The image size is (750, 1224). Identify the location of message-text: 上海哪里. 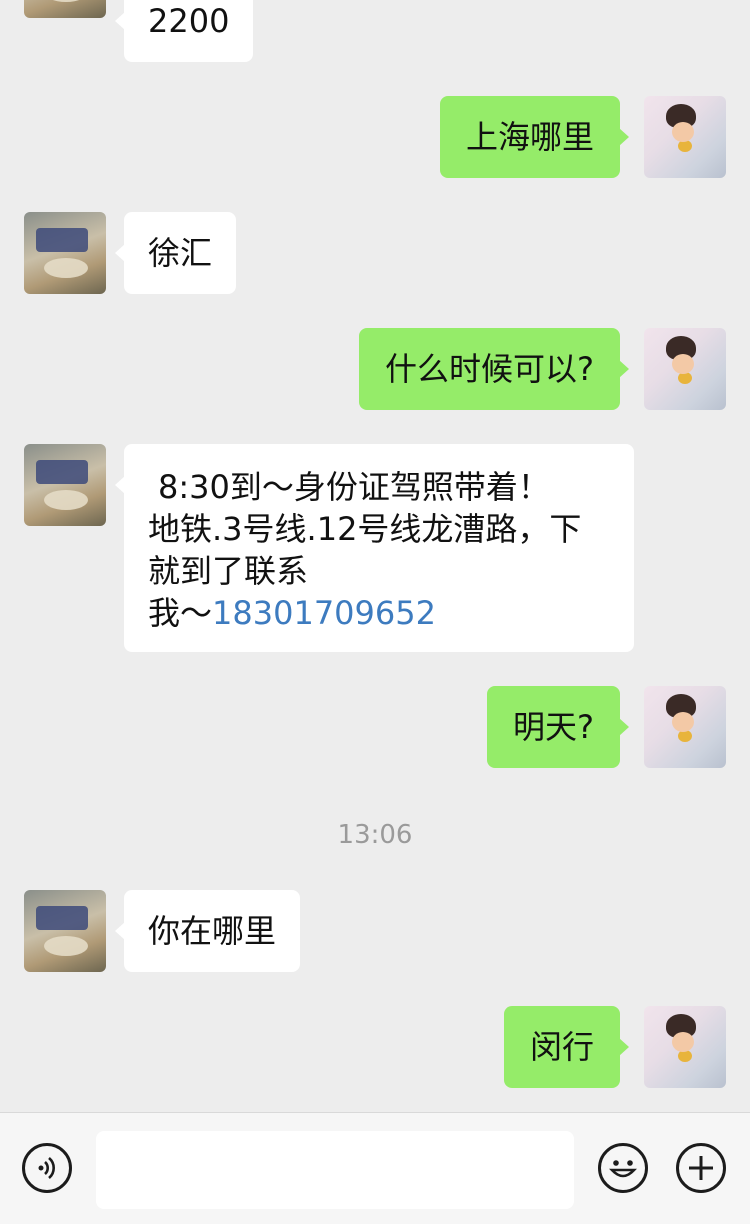
(529, 137).